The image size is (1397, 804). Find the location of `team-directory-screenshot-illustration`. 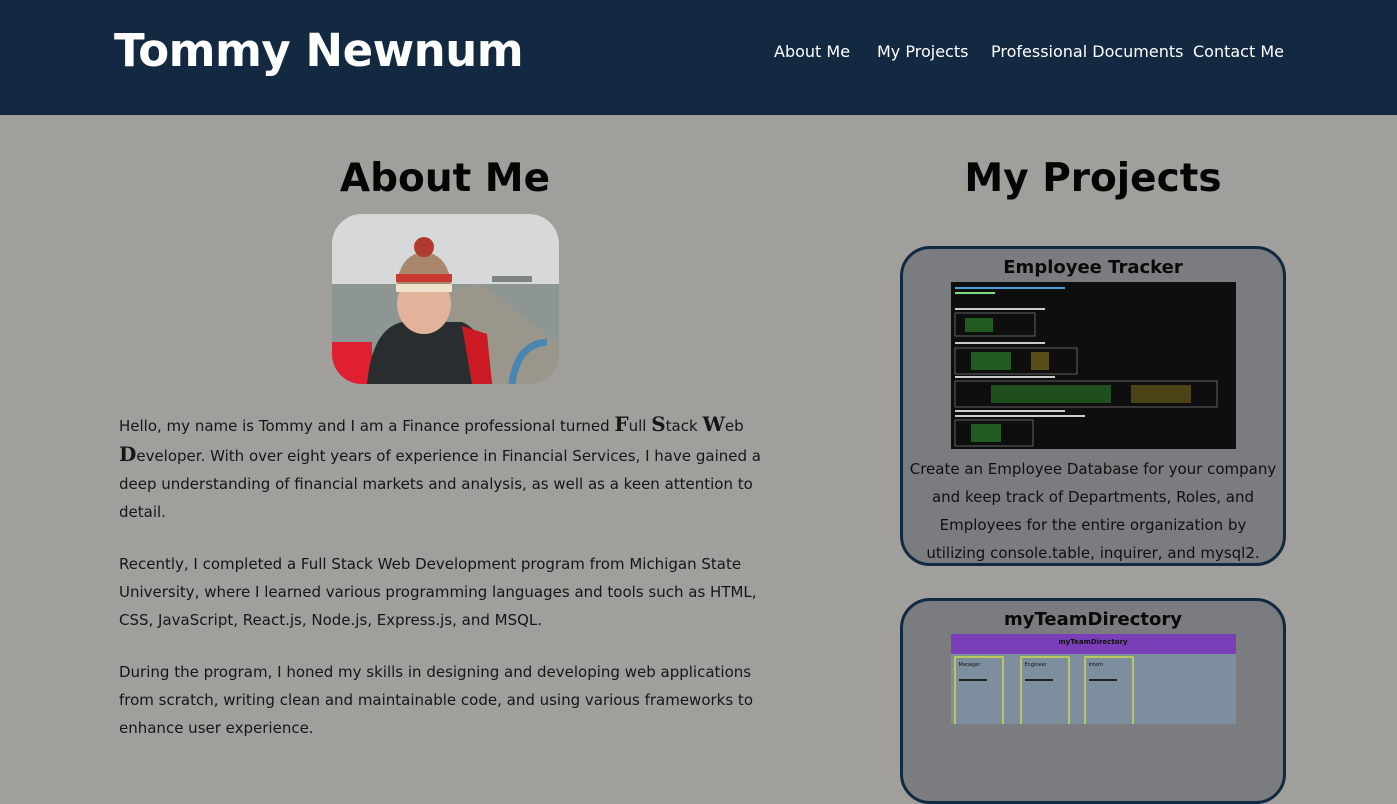

team-directory-screenshot-illustration is located at coordinates (1093, 681).